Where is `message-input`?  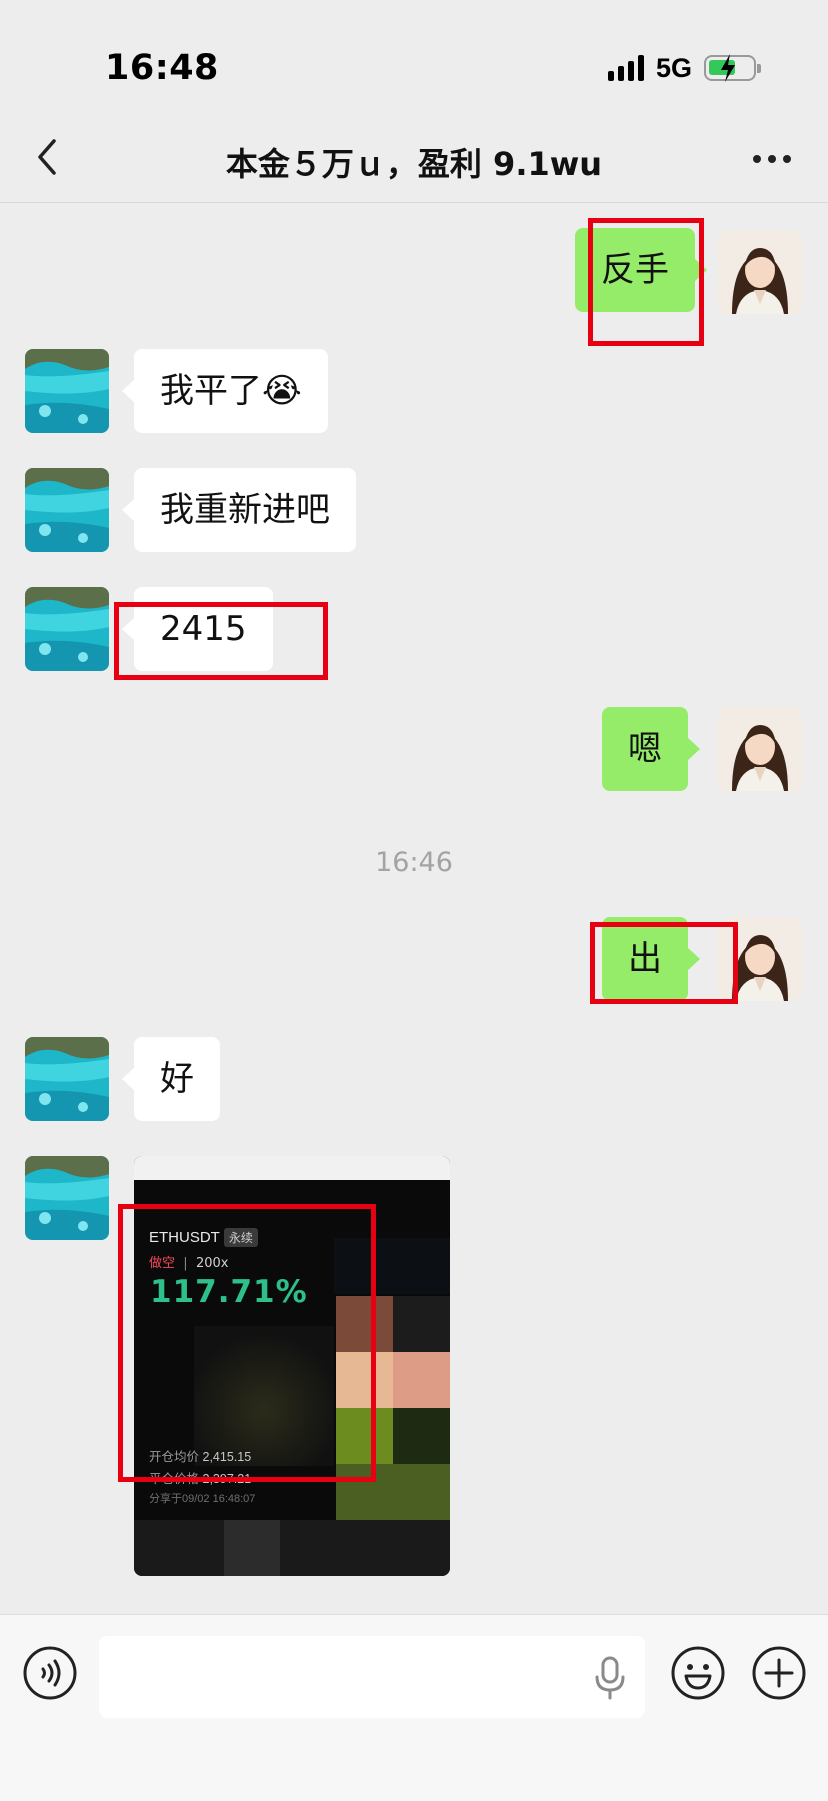 message-input is located at coordinates (372, 1677).